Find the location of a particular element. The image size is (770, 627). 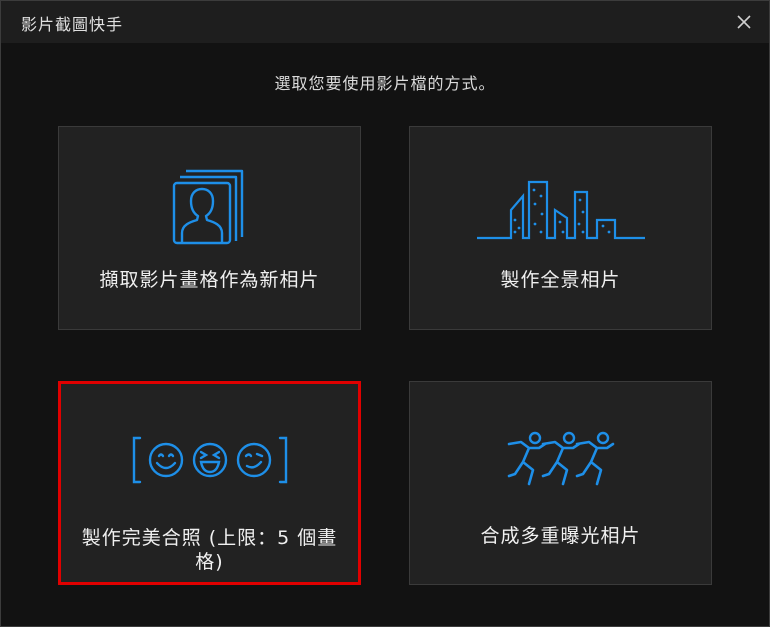

option-panorama-card: 製作全景相片 is located at coordinates (560, 228).